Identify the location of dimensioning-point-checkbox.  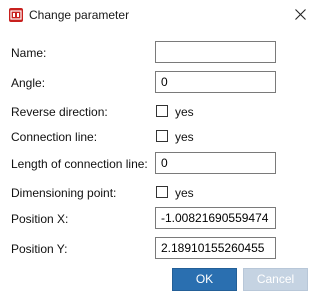
(162, 192).